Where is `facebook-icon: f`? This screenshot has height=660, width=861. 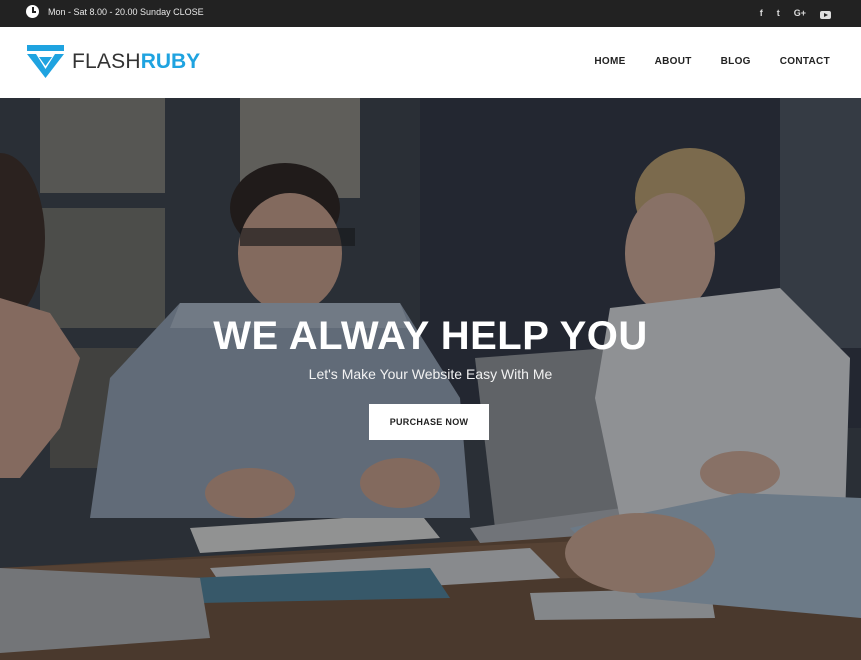
facebook-icon: f is located at coordinates (761, 13).